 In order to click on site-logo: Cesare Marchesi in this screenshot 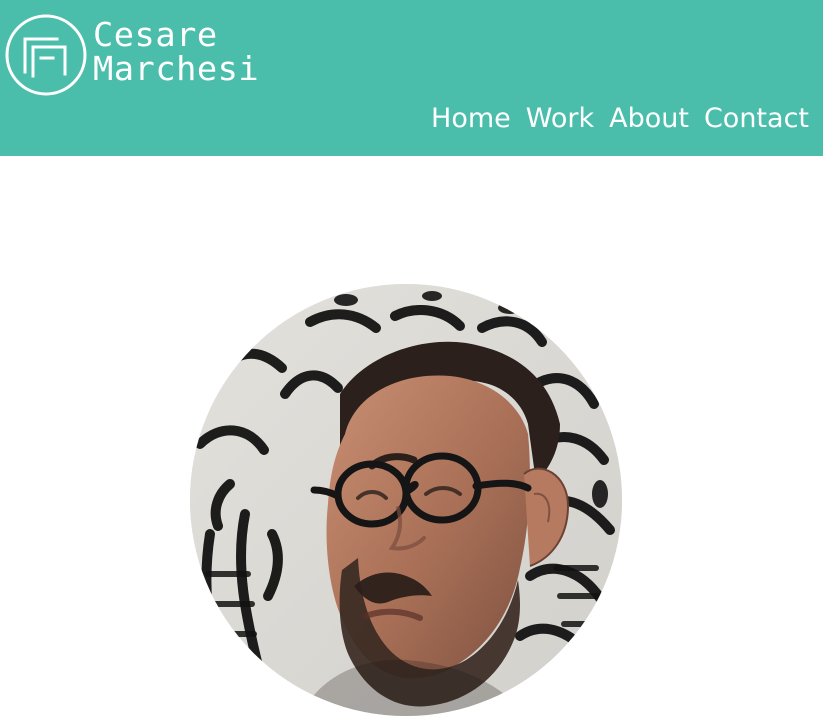, I will do `click(135, 56)`.